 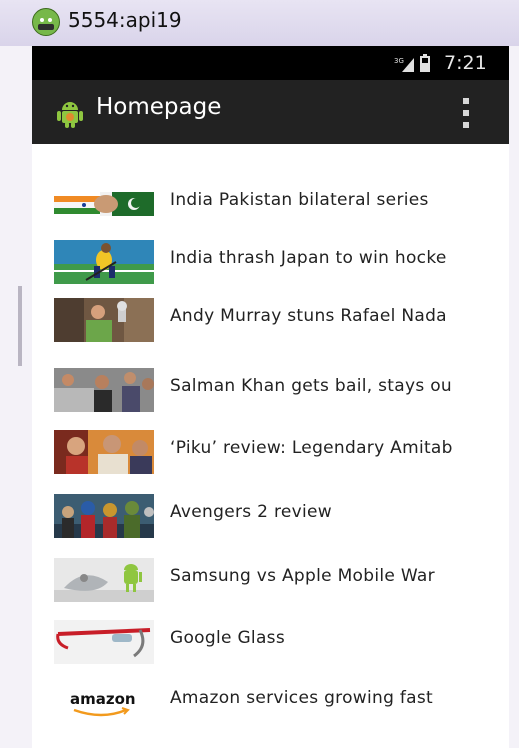 I want to click on india-pakistan-handshake-thumbnail, so click(x=104, y=204).